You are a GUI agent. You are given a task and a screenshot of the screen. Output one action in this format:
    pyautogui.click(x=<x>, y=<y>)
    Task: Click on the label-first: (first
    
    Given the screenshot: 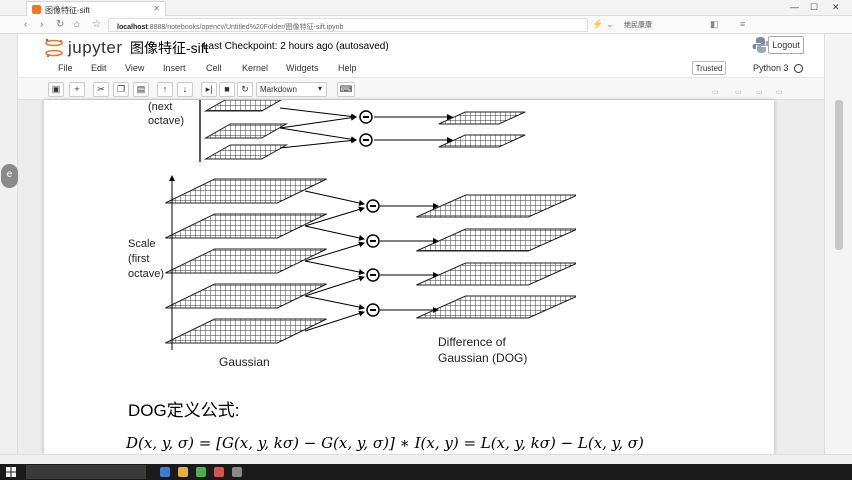 What is the action you would take?
    pyautogui.click(x=138, y=259)
    